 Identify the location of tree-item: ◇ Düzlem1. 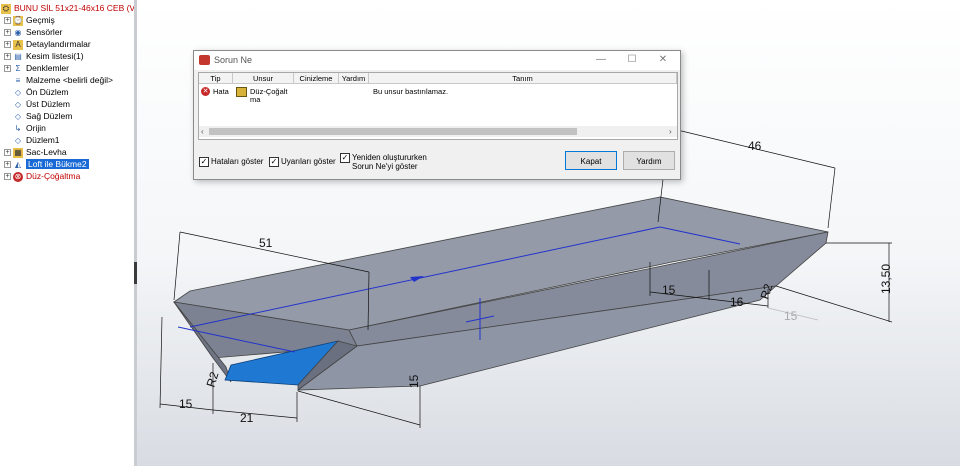
(32, 140).